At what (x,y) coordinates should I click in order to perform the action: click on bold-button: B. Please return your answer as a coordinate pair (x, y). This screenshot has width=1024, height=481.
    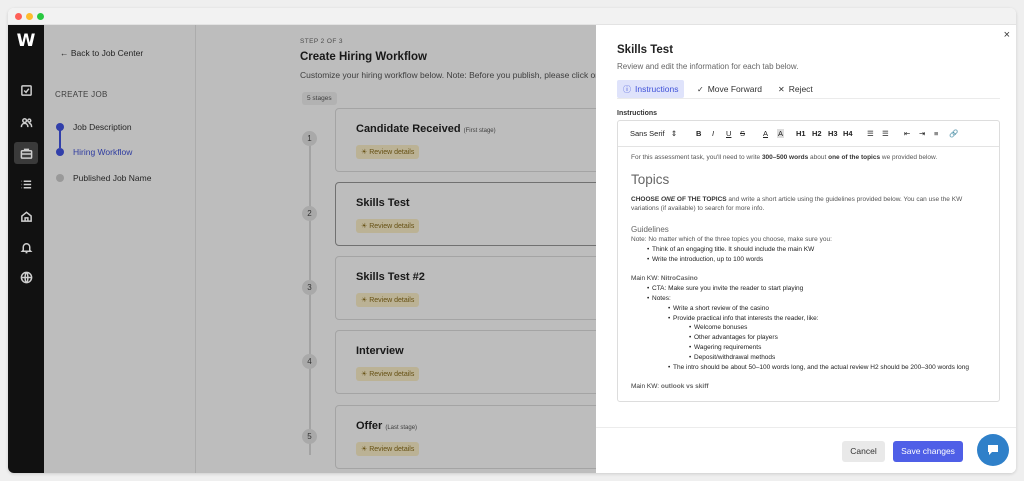
    Looking at the image, I should click on (698, 133).